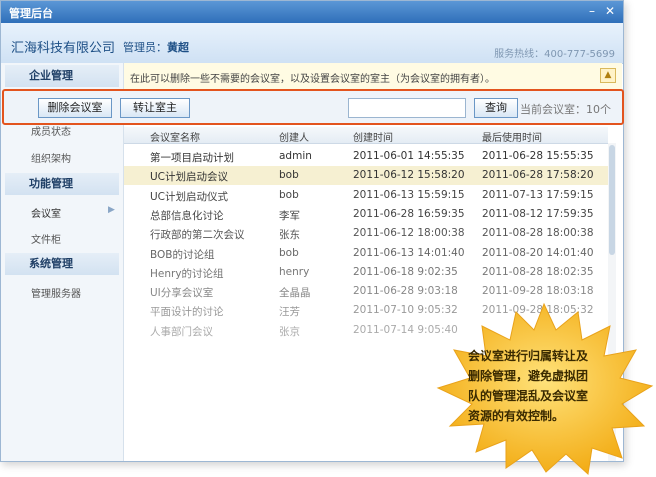  Describe the element at coordinates (182, 254) in the screenshot. I see `table-cell: BOB的讨论组` at that location.